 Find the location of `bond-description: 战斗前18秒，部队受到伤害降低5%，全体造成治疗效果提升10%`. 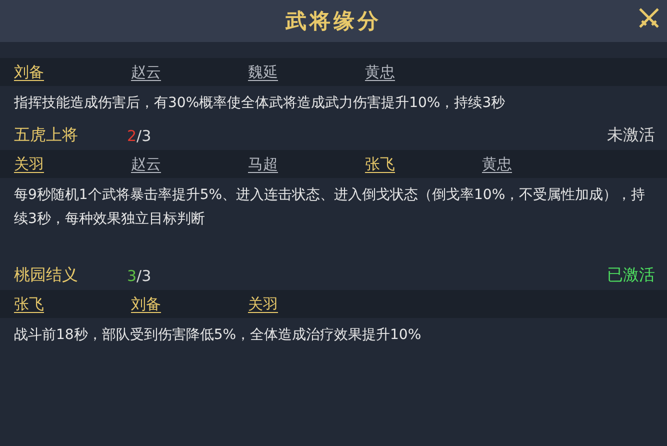

bond-description: 战斗前18秒，部队受到伤害降低5%，全体造成治疗效果提升10% is located at coordinates (217, 335).